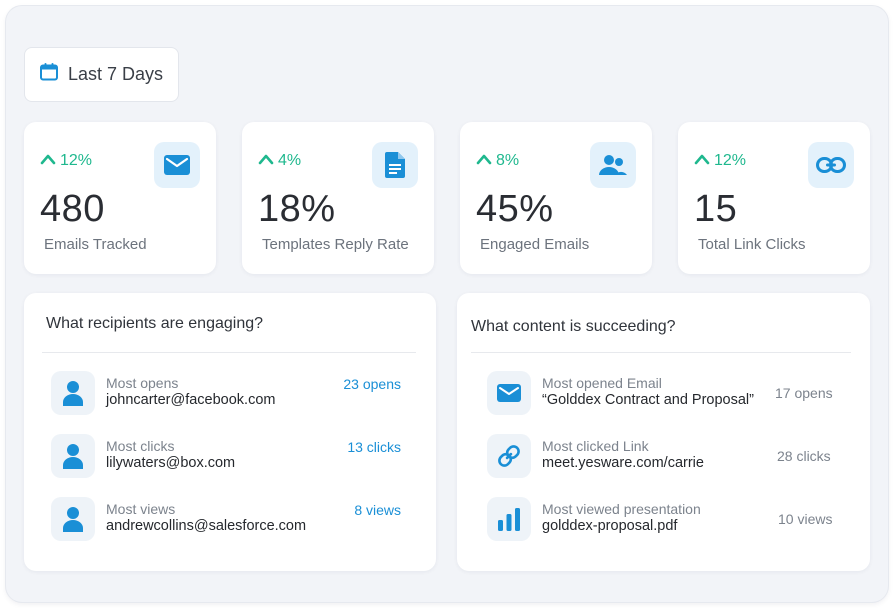 This screenshot has width=894, height=608. Describe the element at coordinates (141, 509) in the screenshot. I see `row-label: Most views` at that location.